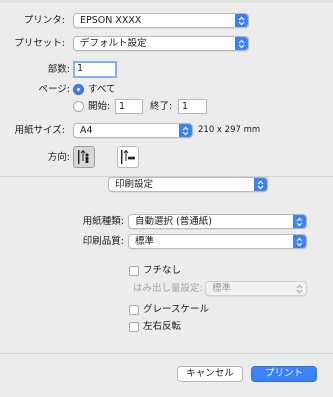 The height and width of the screenshot is (397, 333). What do you see at coordinates (113, 43) in the screenshot?
I see `preset-value: デフォルト設定` at bounding box center [113, 43].